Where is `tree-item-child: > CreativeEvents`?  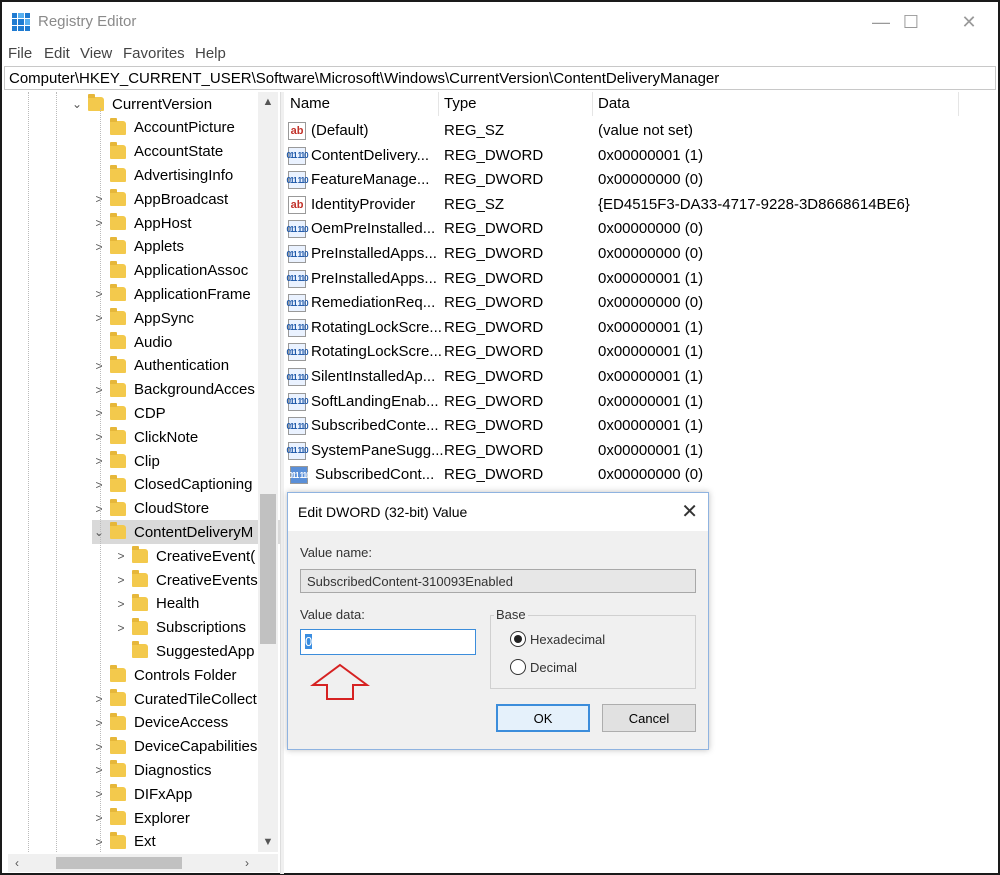 tree-item-child: > CreativeEvents is located at coordinates (197, 580).